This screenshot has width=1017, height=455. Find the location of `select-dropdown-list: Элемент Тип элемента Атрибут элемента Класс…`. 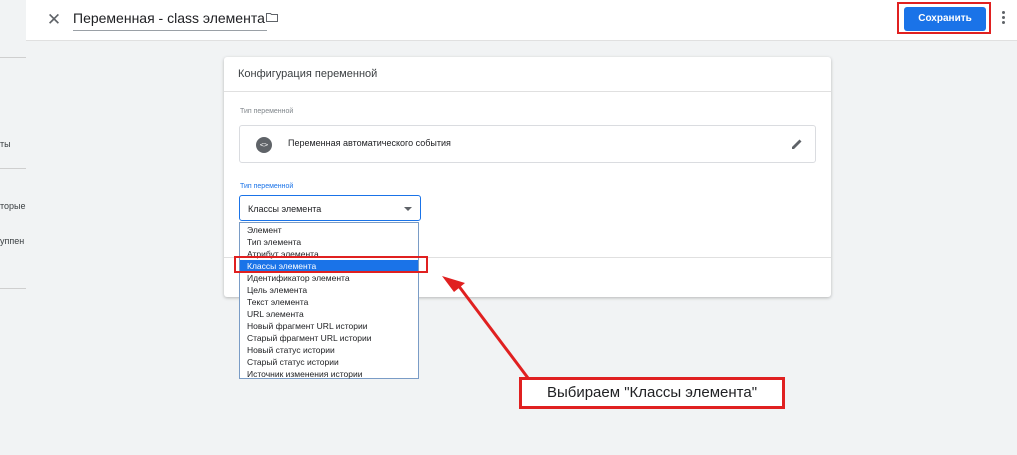

select-dropdown-list: Элемент Тип элемента Атрибут элемента Класс… is located at coordinates (329, 300).